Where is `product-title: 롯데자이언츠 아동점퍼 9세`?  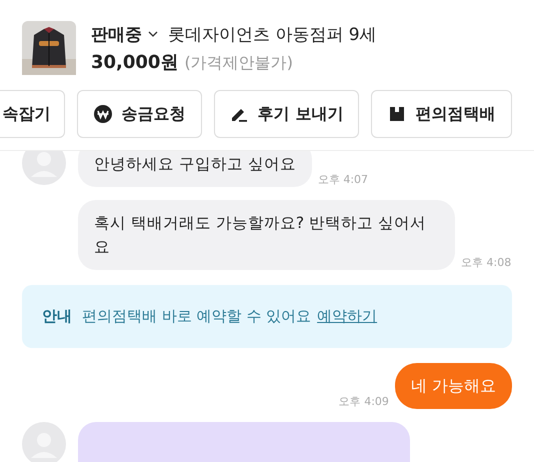
product-title: 롯데자이언츠 아동점퍼 9세 is located at coordinates (272, 35).